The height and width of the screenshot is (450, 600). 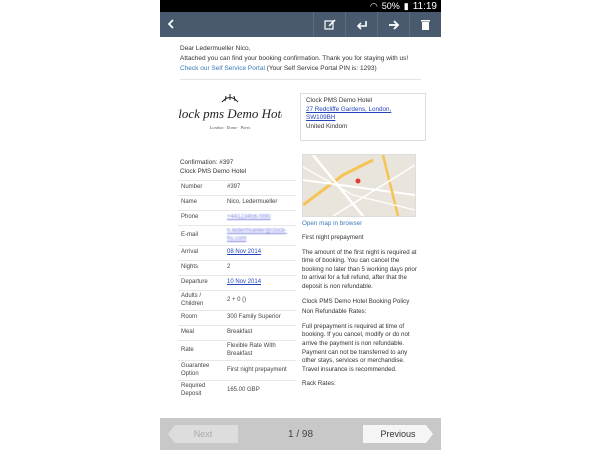 I want to click on detail-key: Guarantee Option, so click(x=201, y=370).